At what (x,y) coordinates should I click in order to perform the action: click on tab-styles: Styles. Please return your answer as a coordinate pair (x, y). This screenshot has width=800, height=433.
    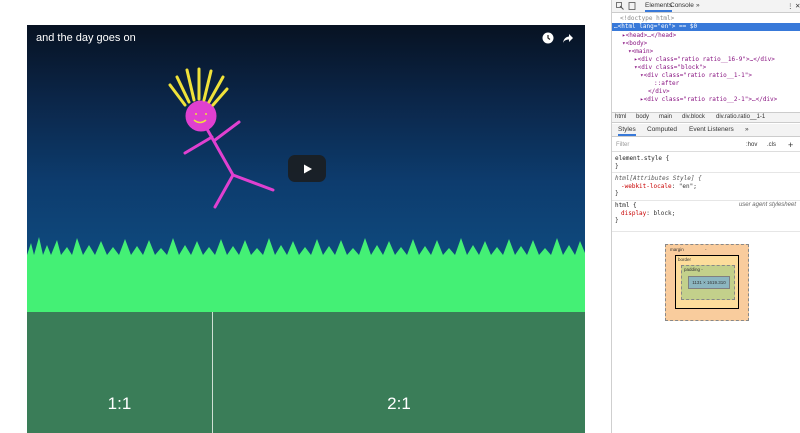
    Looking at the image, I should click on (627, 131).